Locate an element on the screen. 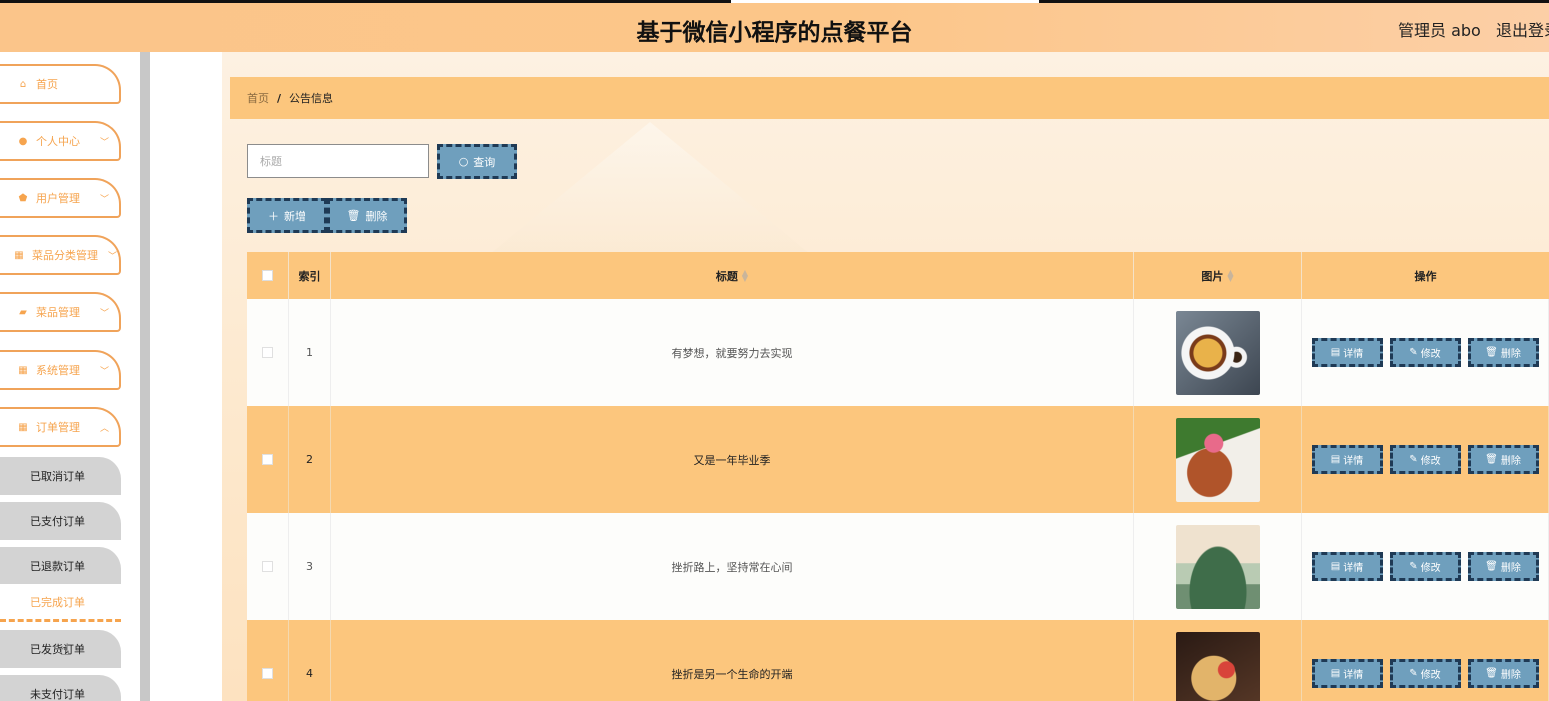  header-title: 标题 ▲ ▼ is located at coordinates (732, 275).